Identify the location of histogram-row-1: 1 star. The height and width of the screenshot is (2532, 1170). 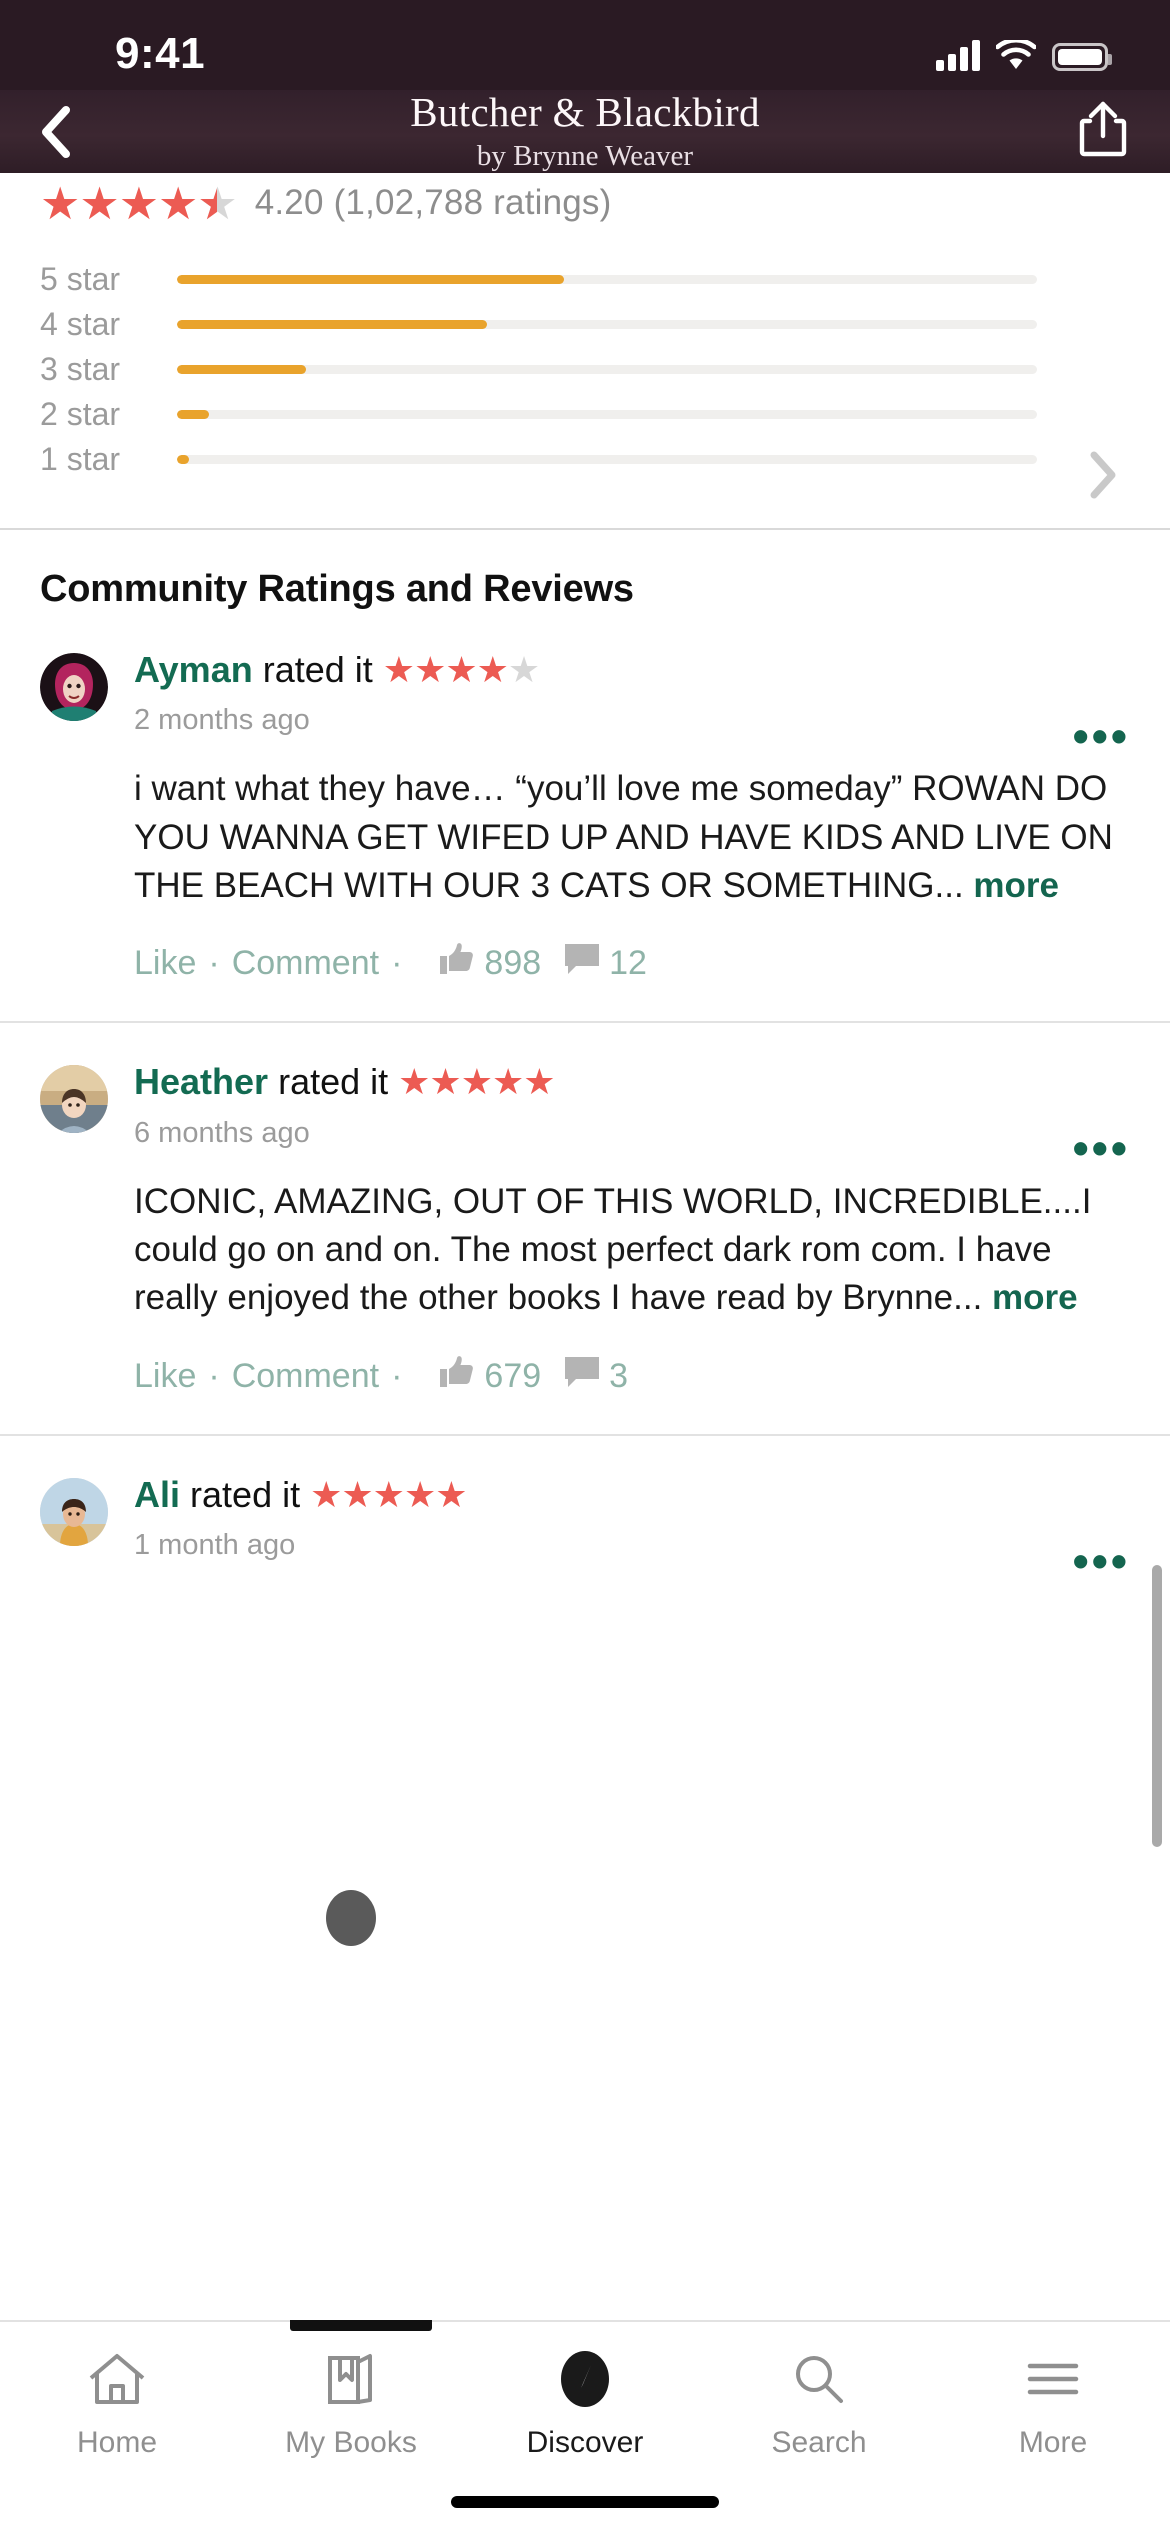
(605, 459).